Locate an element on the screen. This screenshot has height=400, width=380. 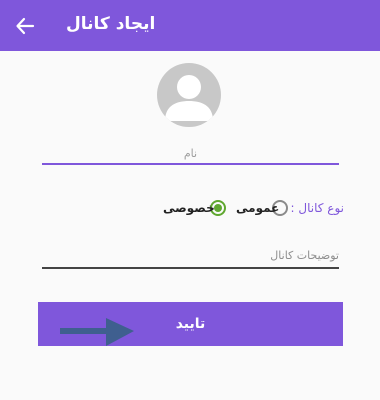
private-radio-label: خصوصی is located at coordinates (189, 208).